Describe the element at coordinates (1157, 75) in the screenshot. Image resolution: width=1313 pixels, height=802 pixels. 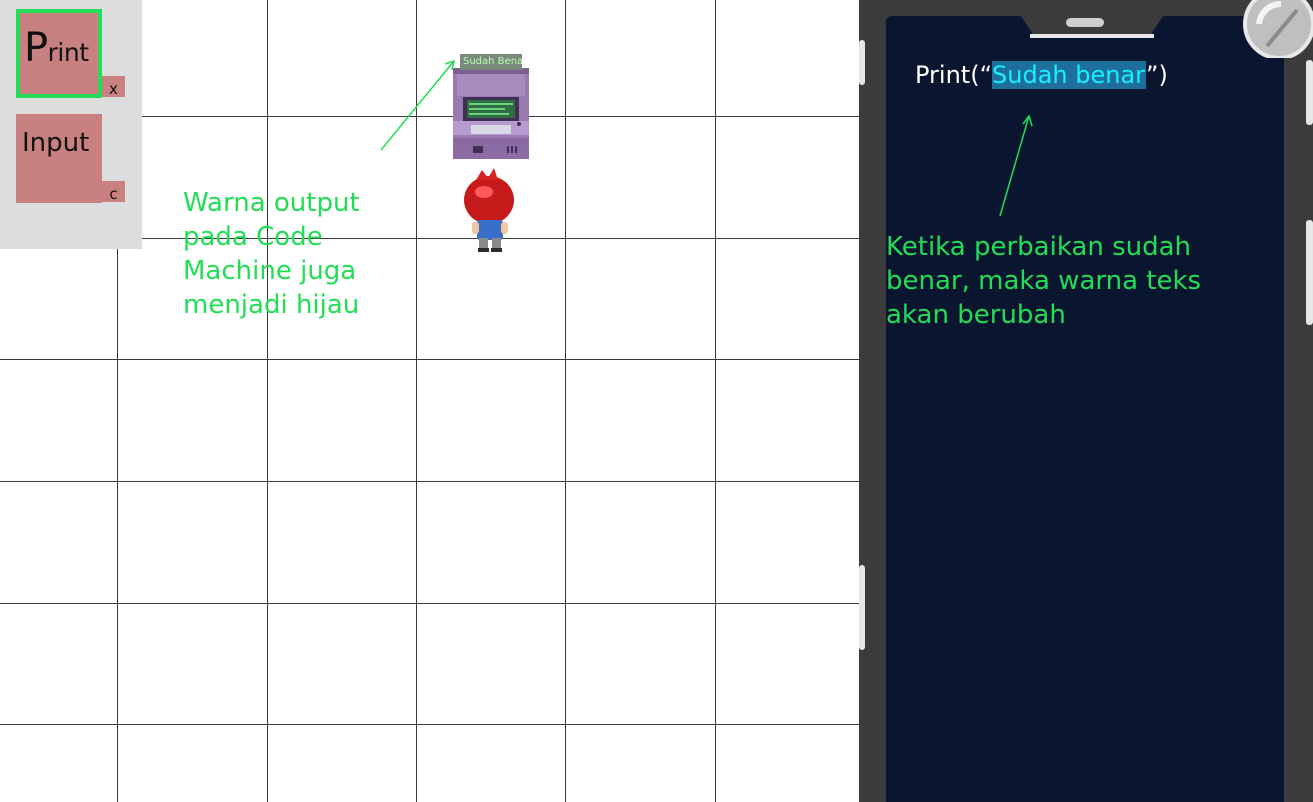
I see `code-suffix: ”)` at that location.